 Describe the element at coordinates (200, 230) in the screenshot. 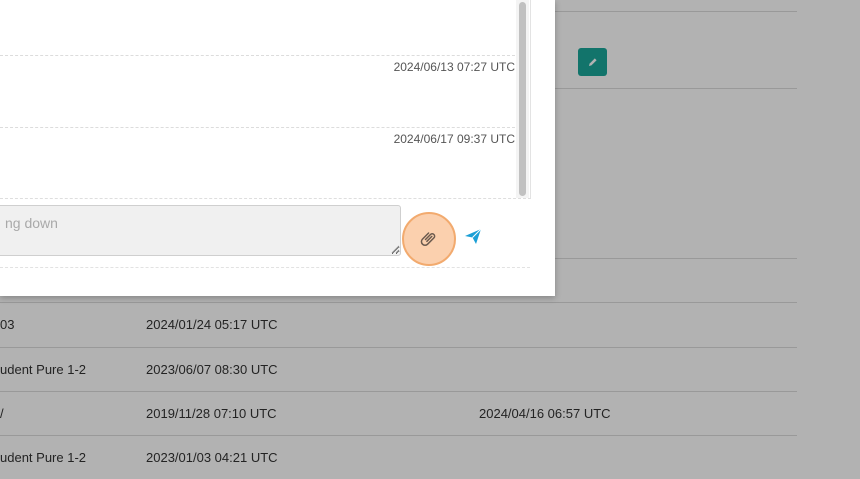

I see `message-input` at that location.